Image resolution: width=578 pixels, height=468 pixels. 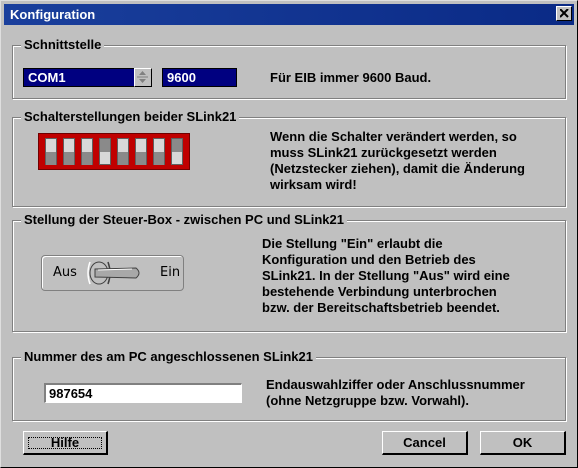 I want to click on spin-arrows-icon, so click(x=142, y=77).